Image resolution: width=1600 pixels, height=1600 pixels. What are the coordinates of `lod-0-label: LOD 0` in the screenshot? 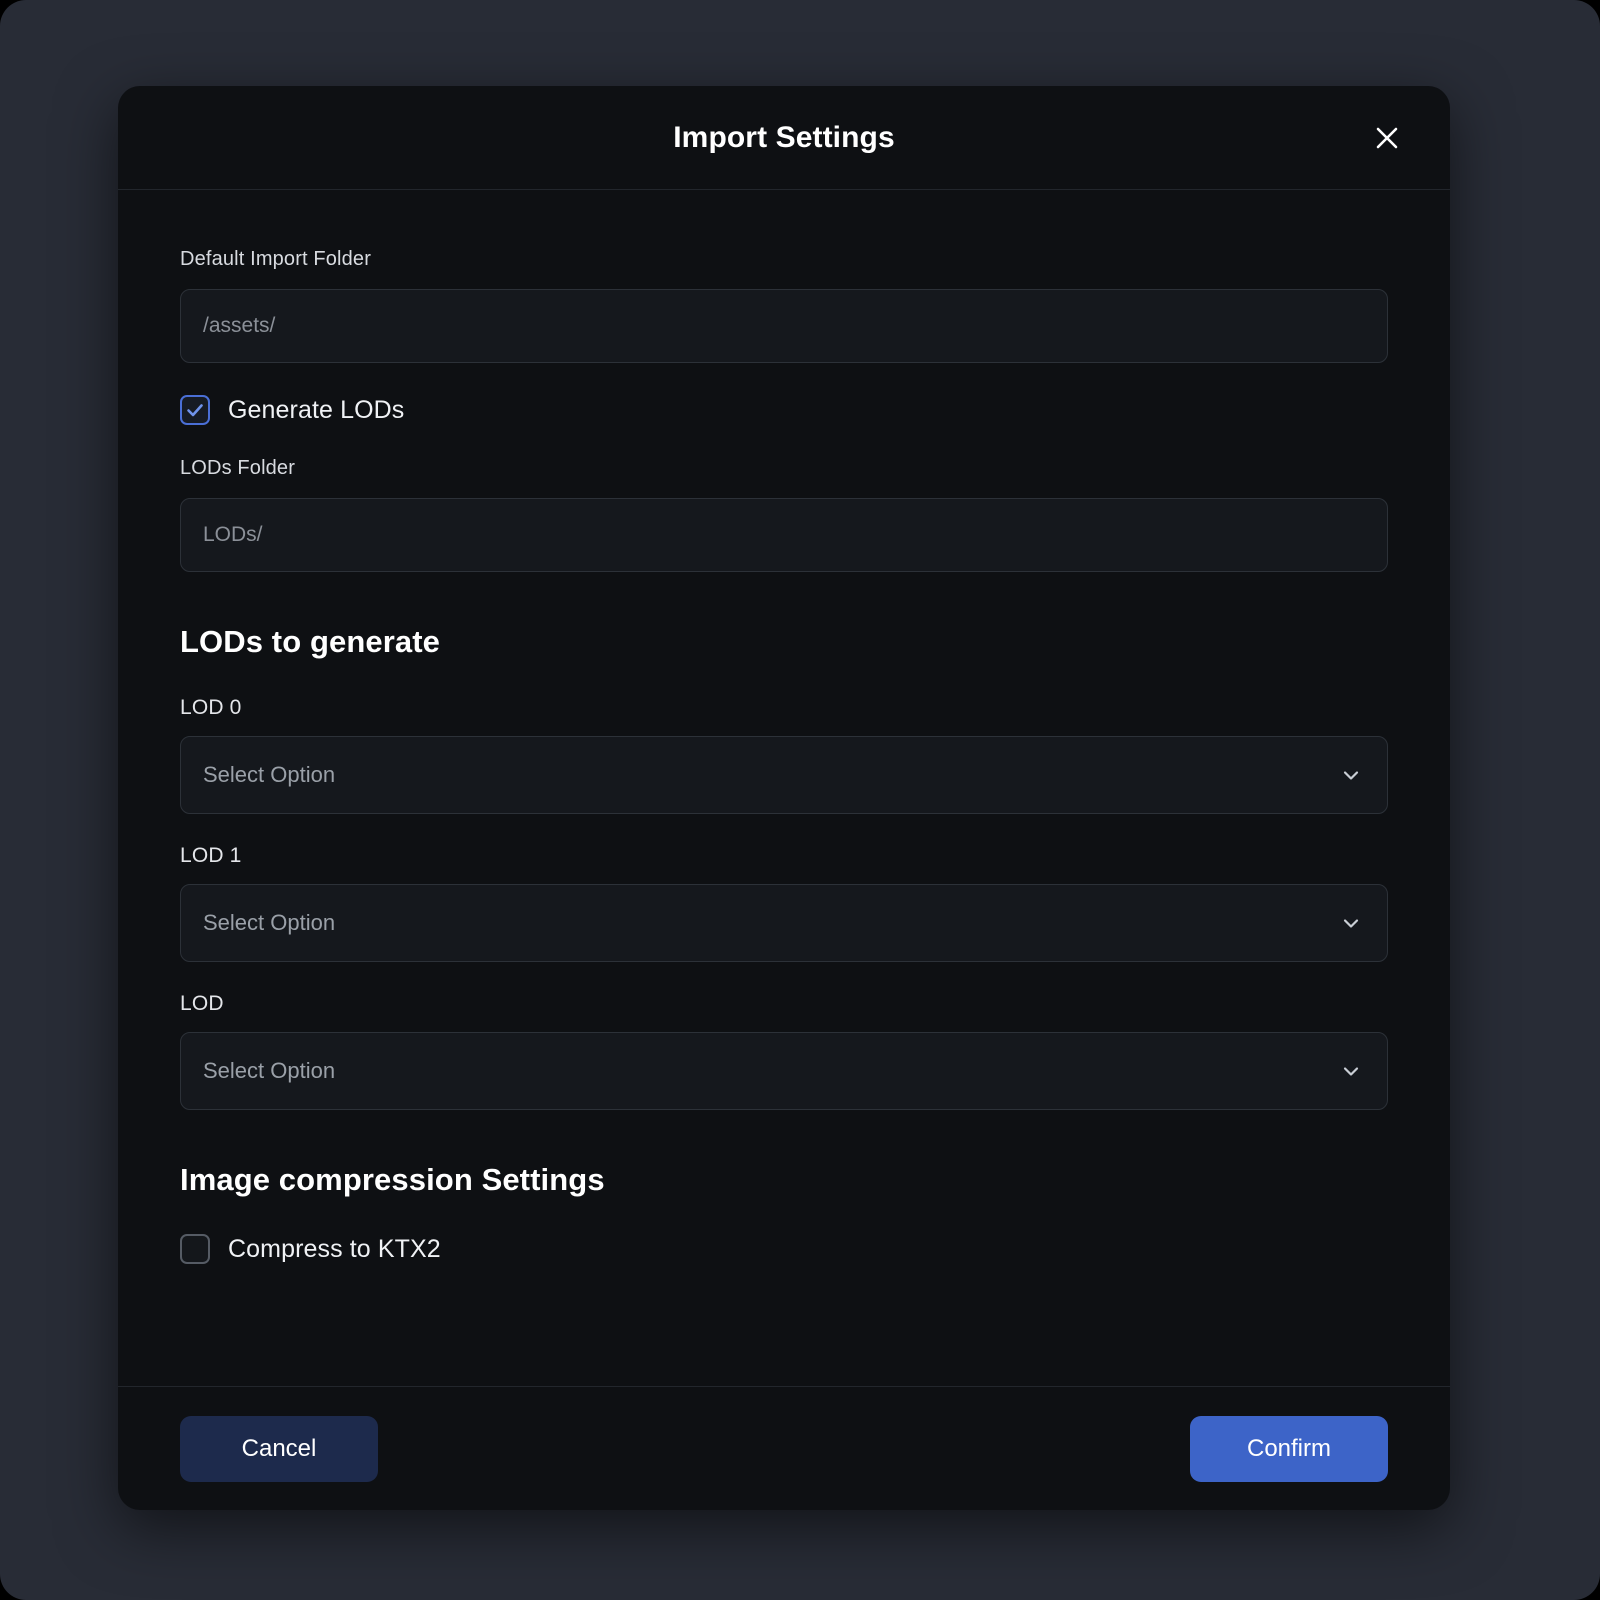 It's located at (211, 707).